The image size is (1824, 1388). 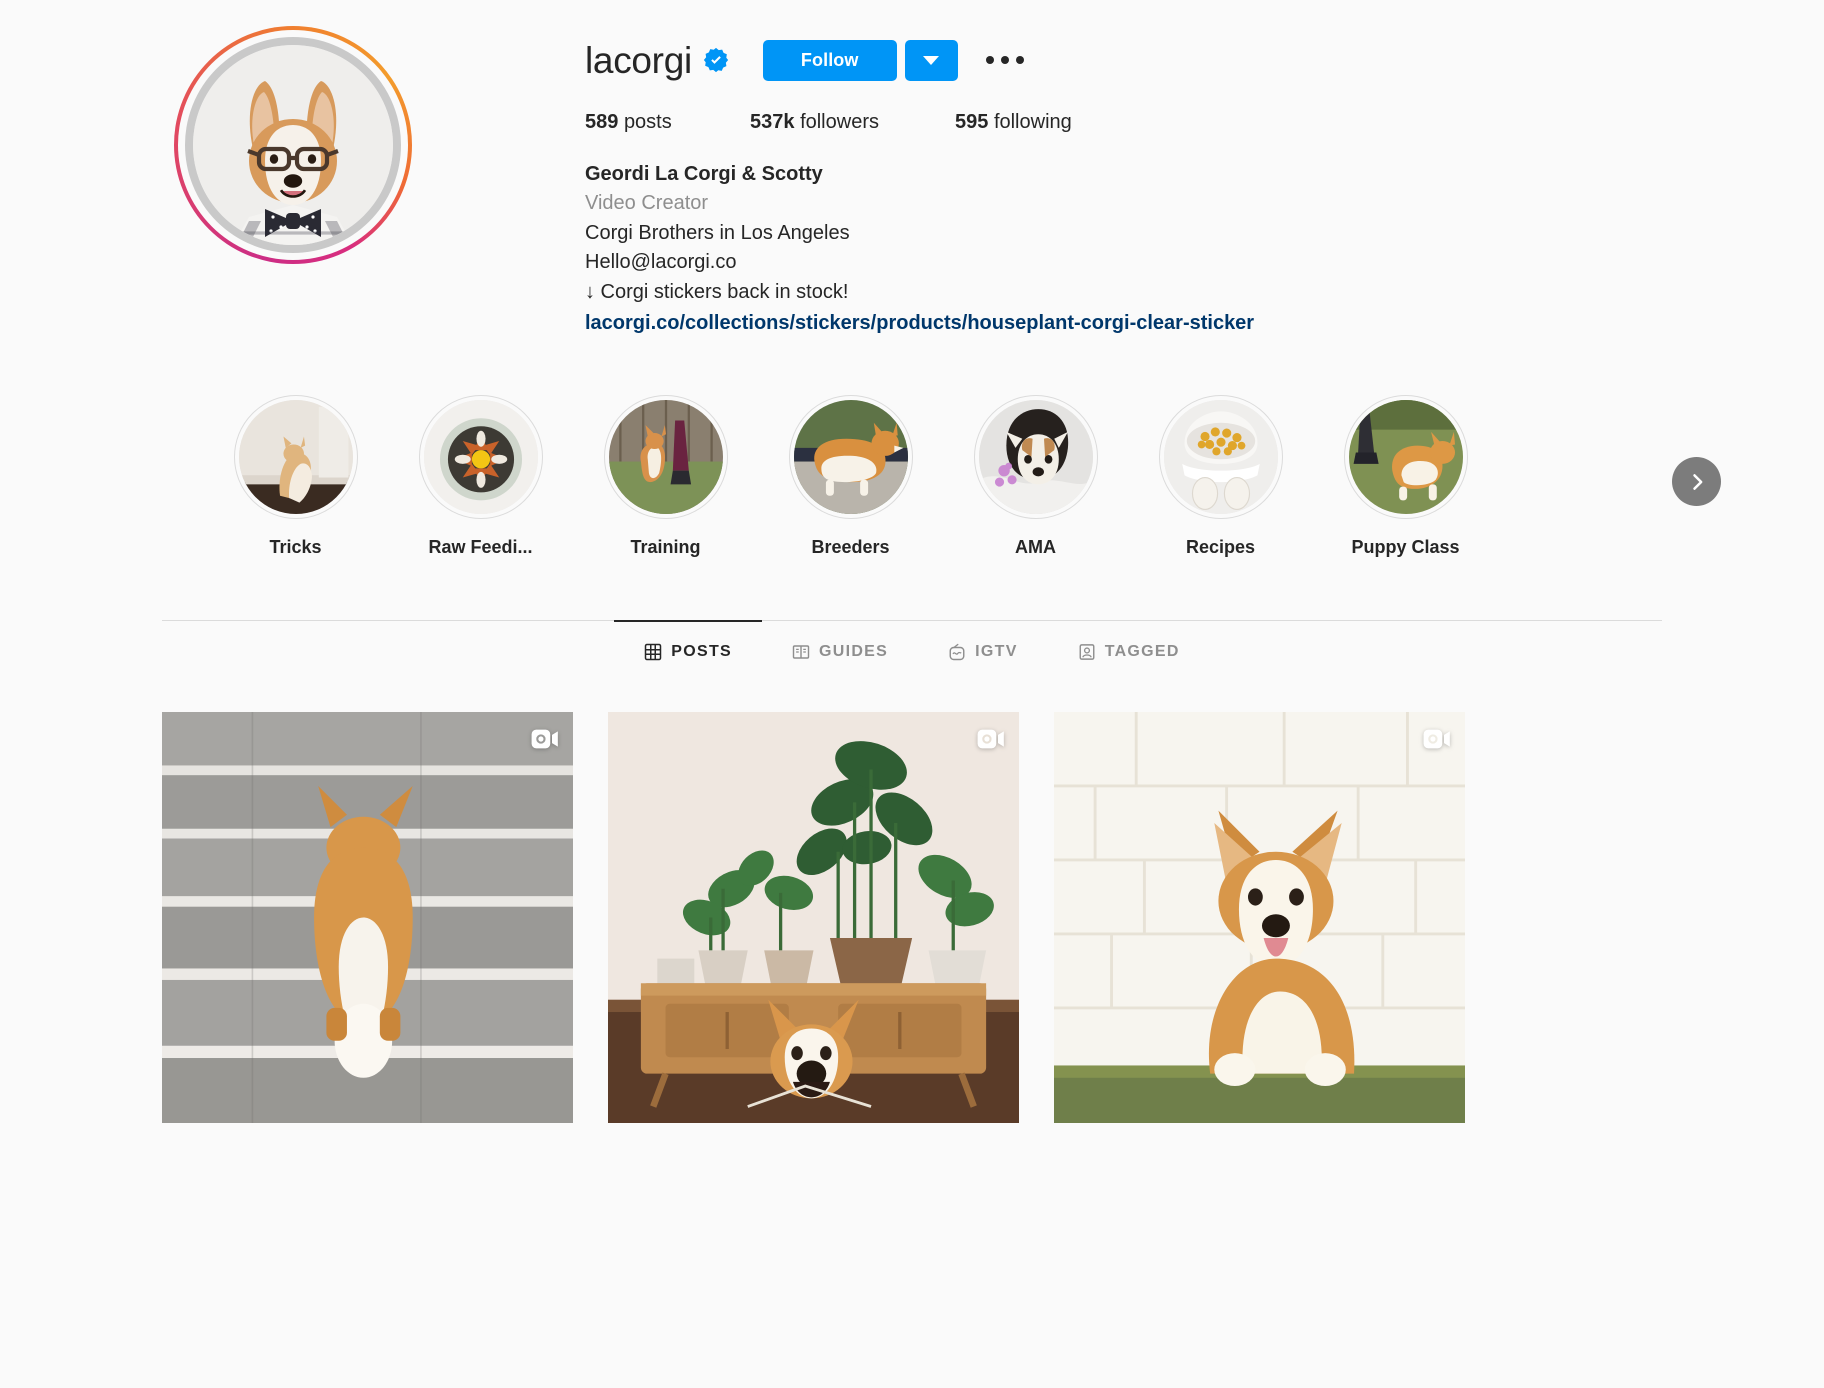 I want to click on corgi-climbing-concrete-stairs-art, so click(x=367, y=918).